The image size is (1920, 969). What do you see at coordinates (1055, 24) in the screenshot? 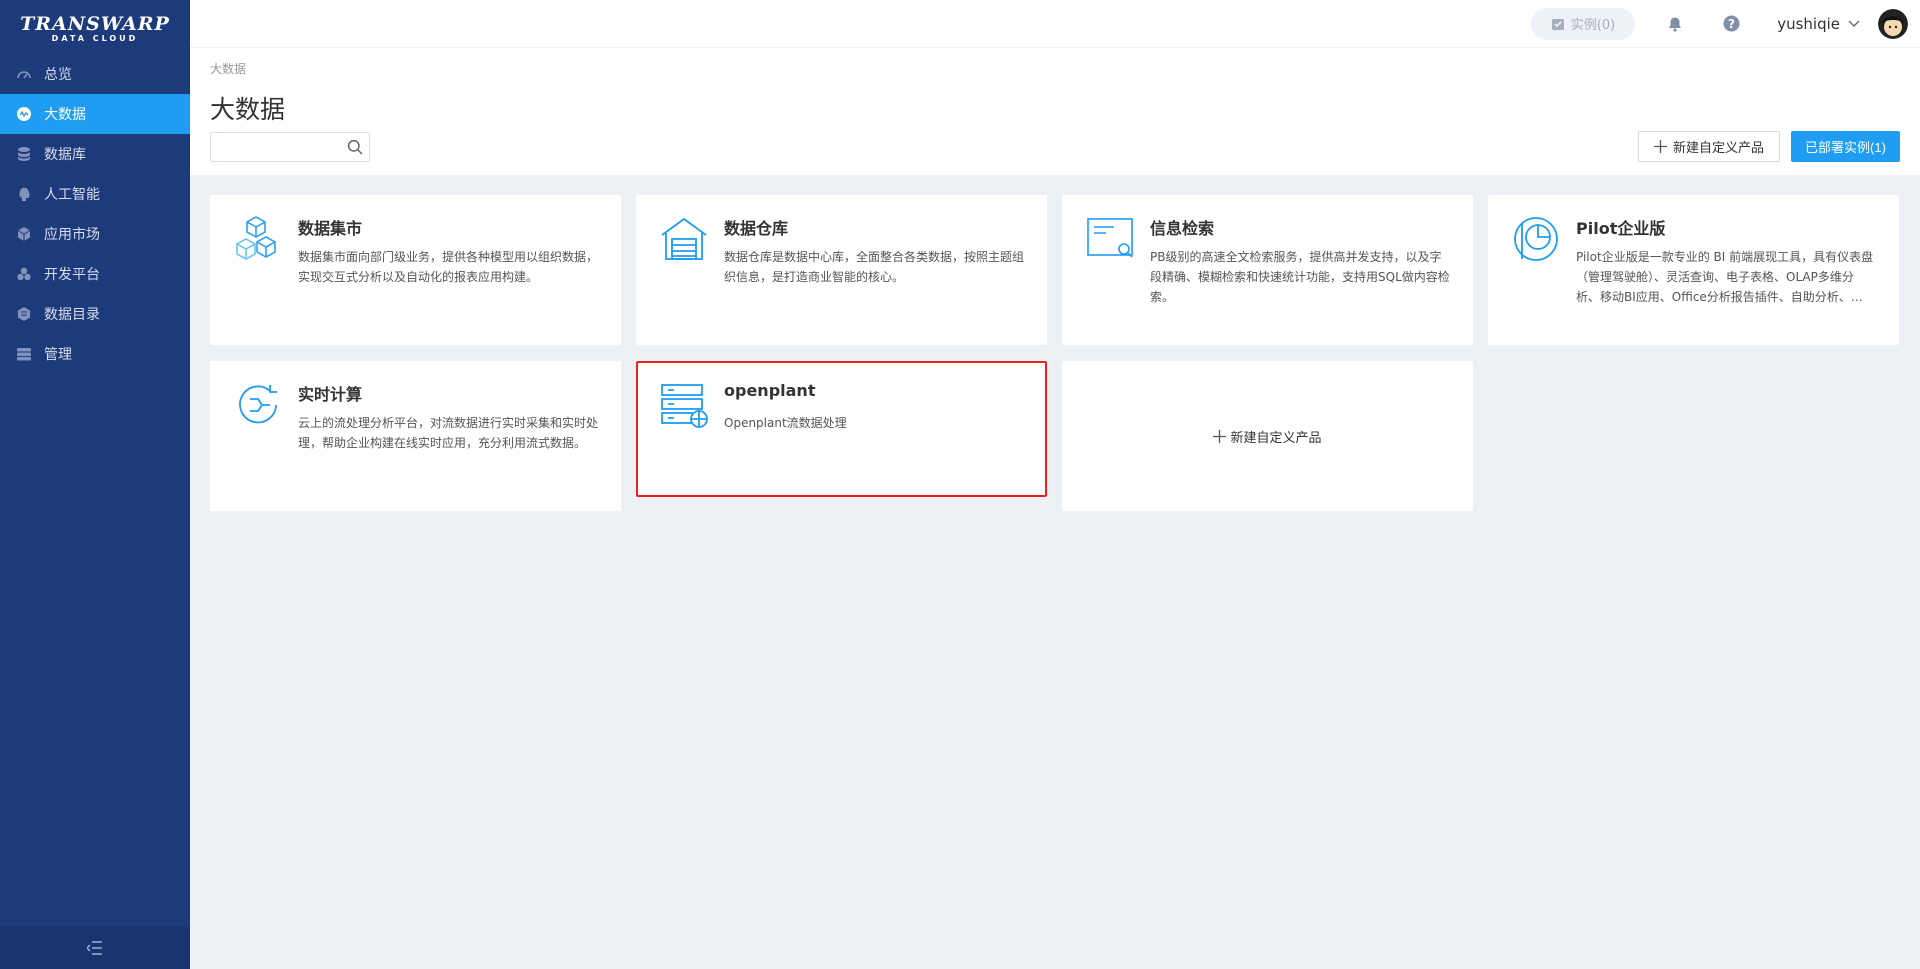
I see `top-header: 实例(0) ? yushiqie` at bounding box center [1055, 24].